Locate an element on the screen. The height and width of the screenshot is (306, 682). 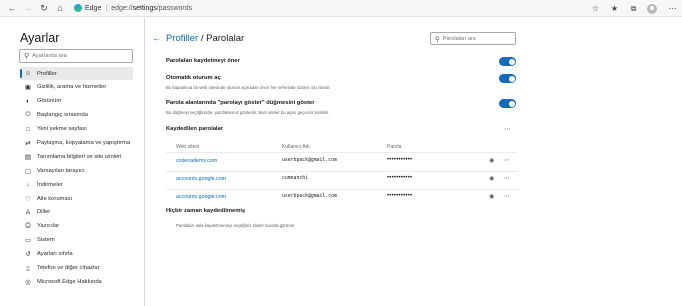
share-icon: ⇄ is located at coordinates (28, 143).